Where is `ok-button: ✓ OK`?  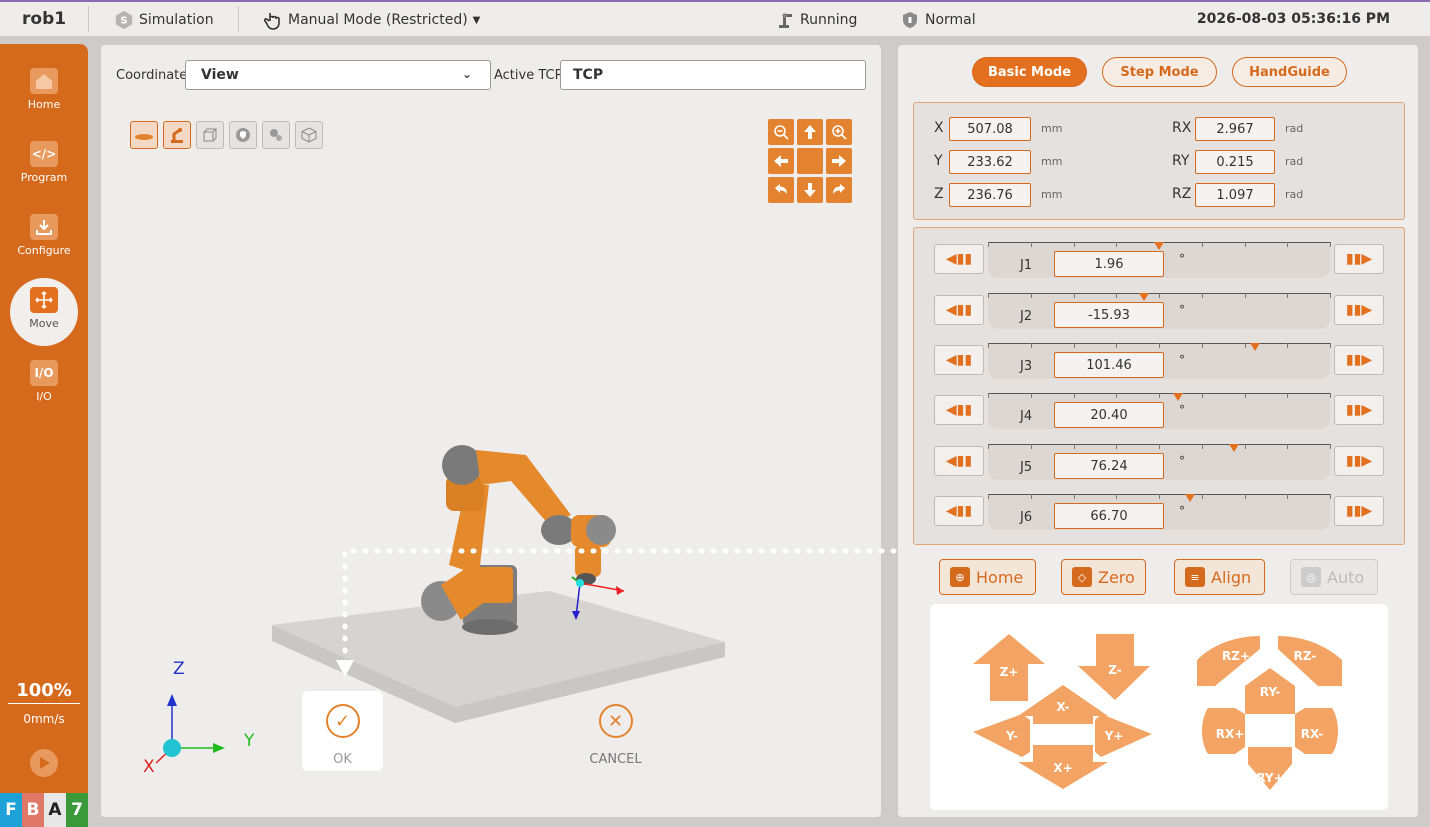 ok-button: ✓ OK is located at coordinates (342, 731).